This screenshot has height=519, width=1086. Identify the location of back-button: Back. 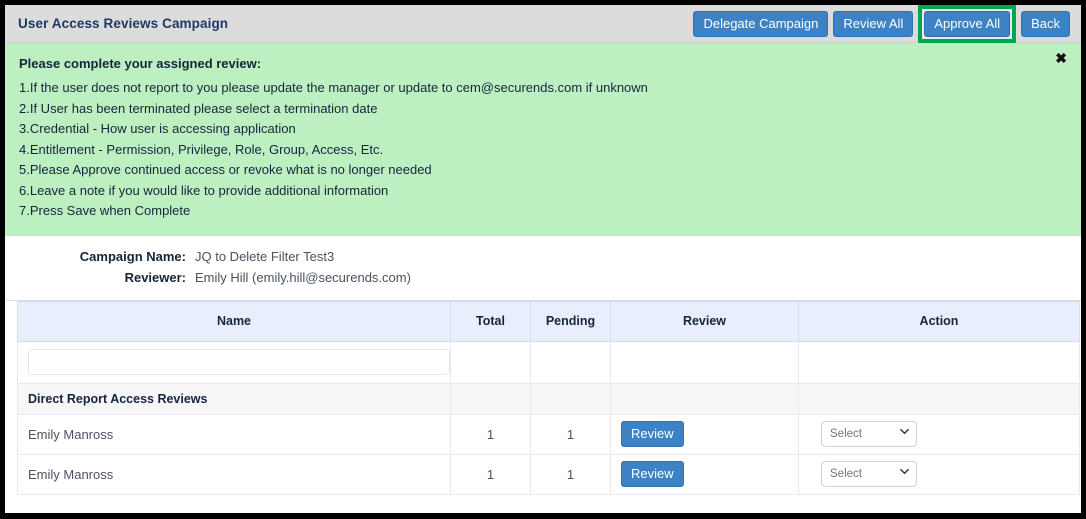
(1045, 23).